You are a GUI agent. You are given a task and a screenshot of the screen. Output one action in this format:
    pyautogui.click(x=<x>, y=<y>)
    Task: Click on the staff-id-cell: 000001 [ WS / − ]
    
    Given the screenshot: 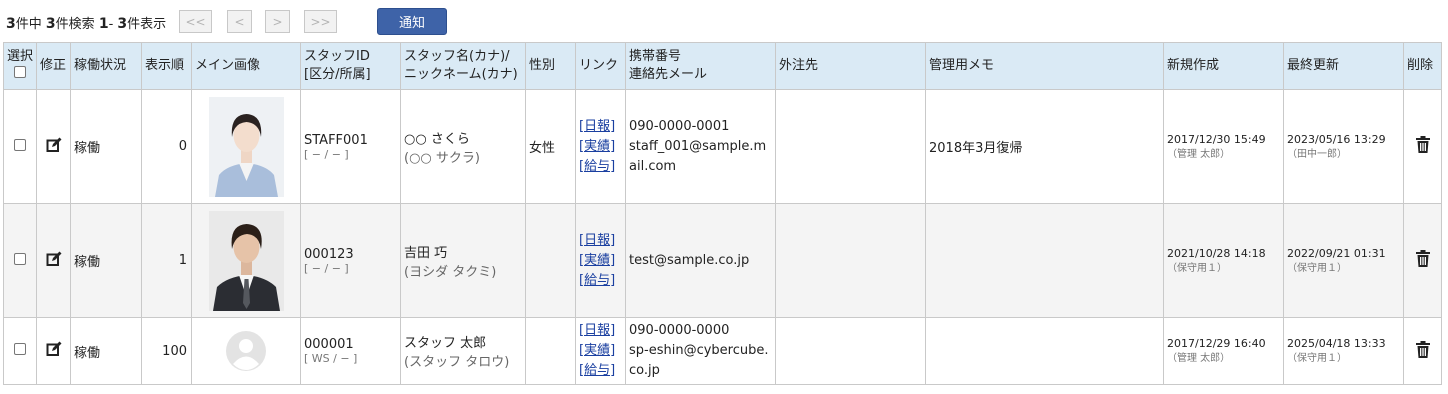 What is the action you would take?
    pyautogui.click(x=350, y=351)
    